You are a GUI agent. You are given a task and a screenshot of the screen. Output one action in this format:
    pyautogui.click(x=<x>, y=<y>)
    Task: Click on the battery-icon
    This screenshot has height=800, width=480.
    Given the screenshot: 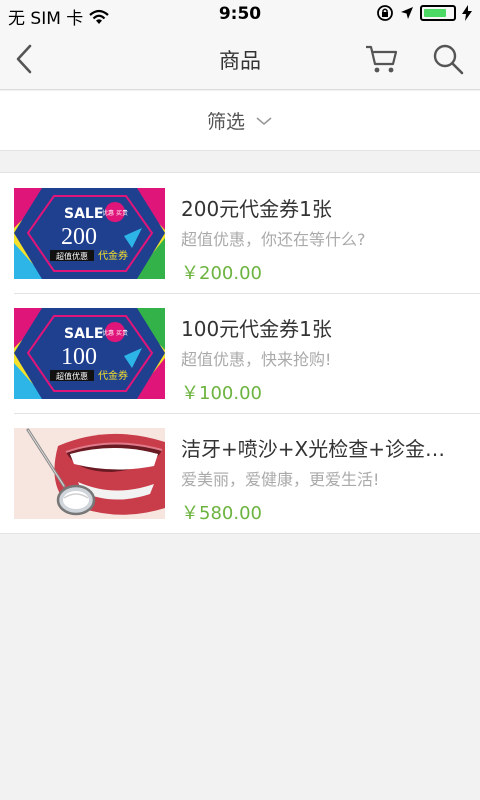 What is the action you would take?
    pyautogui.click(x=438, y=13)
    